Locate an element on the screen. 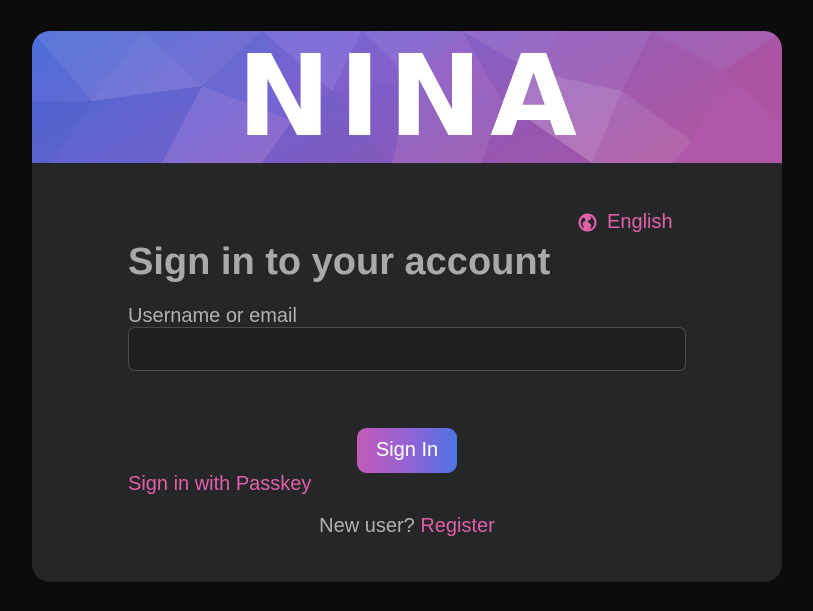 This screenshot has height=611, width=813. page-title: Sign in to your account is located at coordinates (339, 262).